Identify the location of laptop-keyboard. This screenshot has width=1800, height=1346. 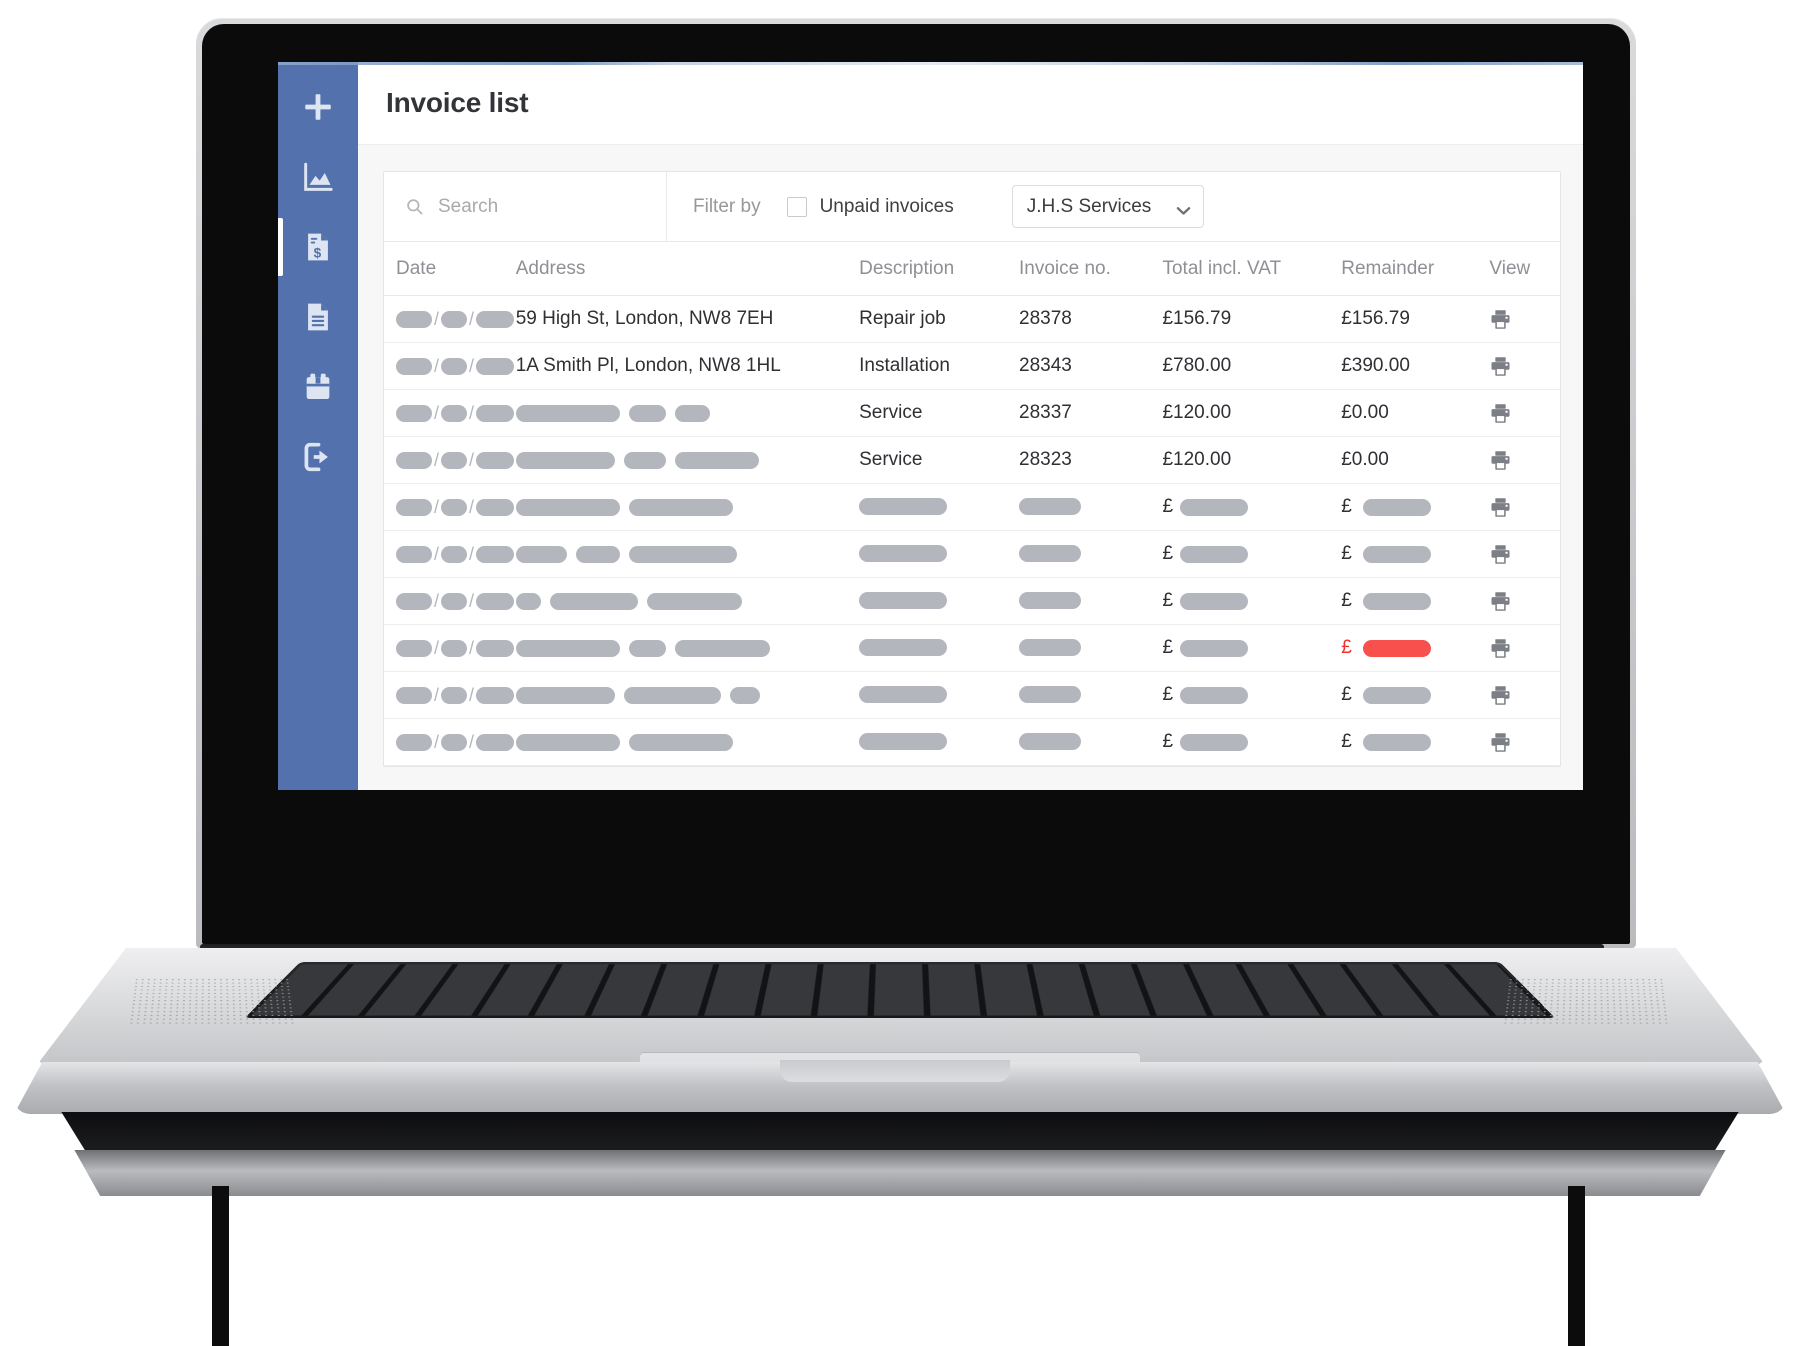
(900, 990).